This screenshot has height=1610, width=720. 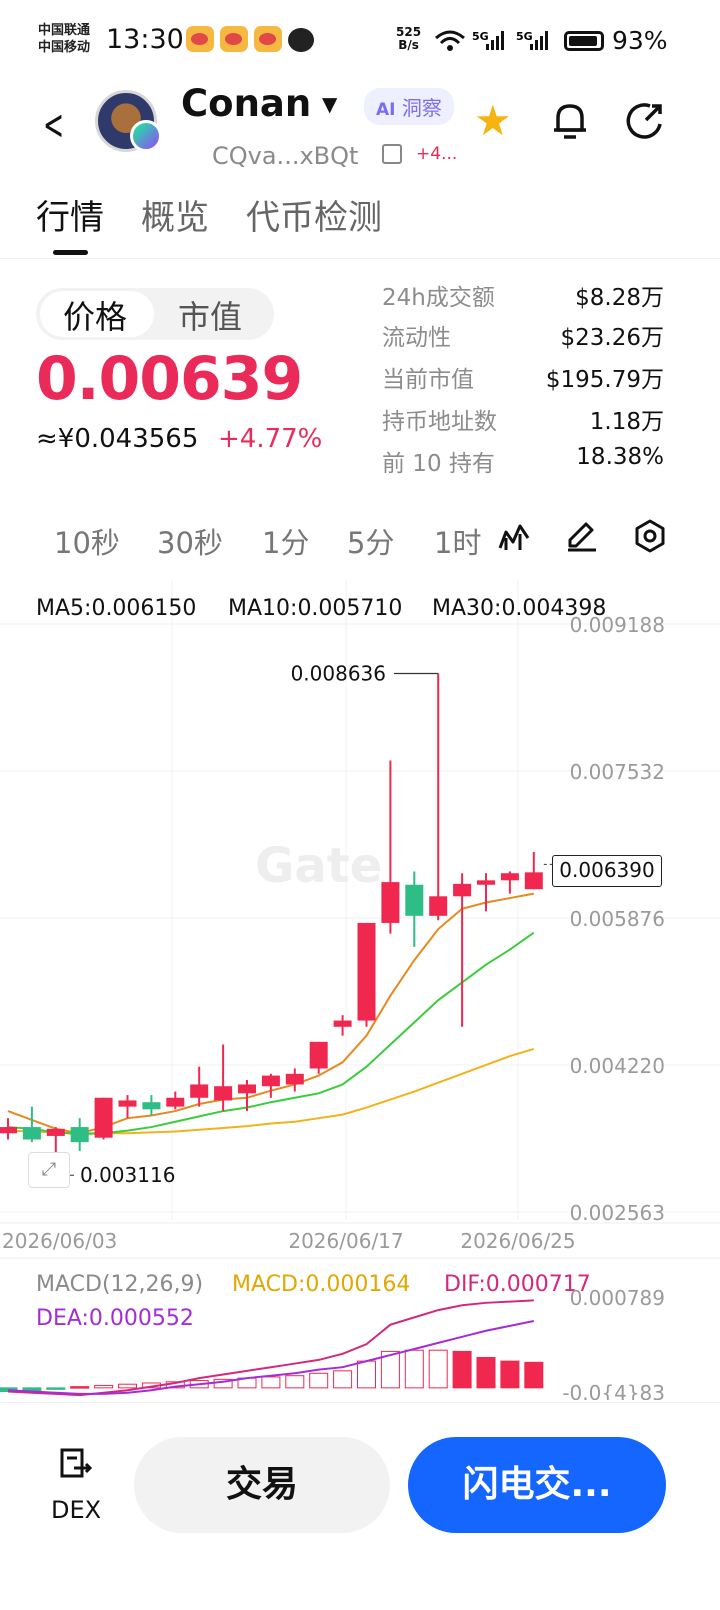 What do you see at coordinates (270, 439) in the screenshot?
I see `price-change: +4.77%` at bounding box center [270, 439].